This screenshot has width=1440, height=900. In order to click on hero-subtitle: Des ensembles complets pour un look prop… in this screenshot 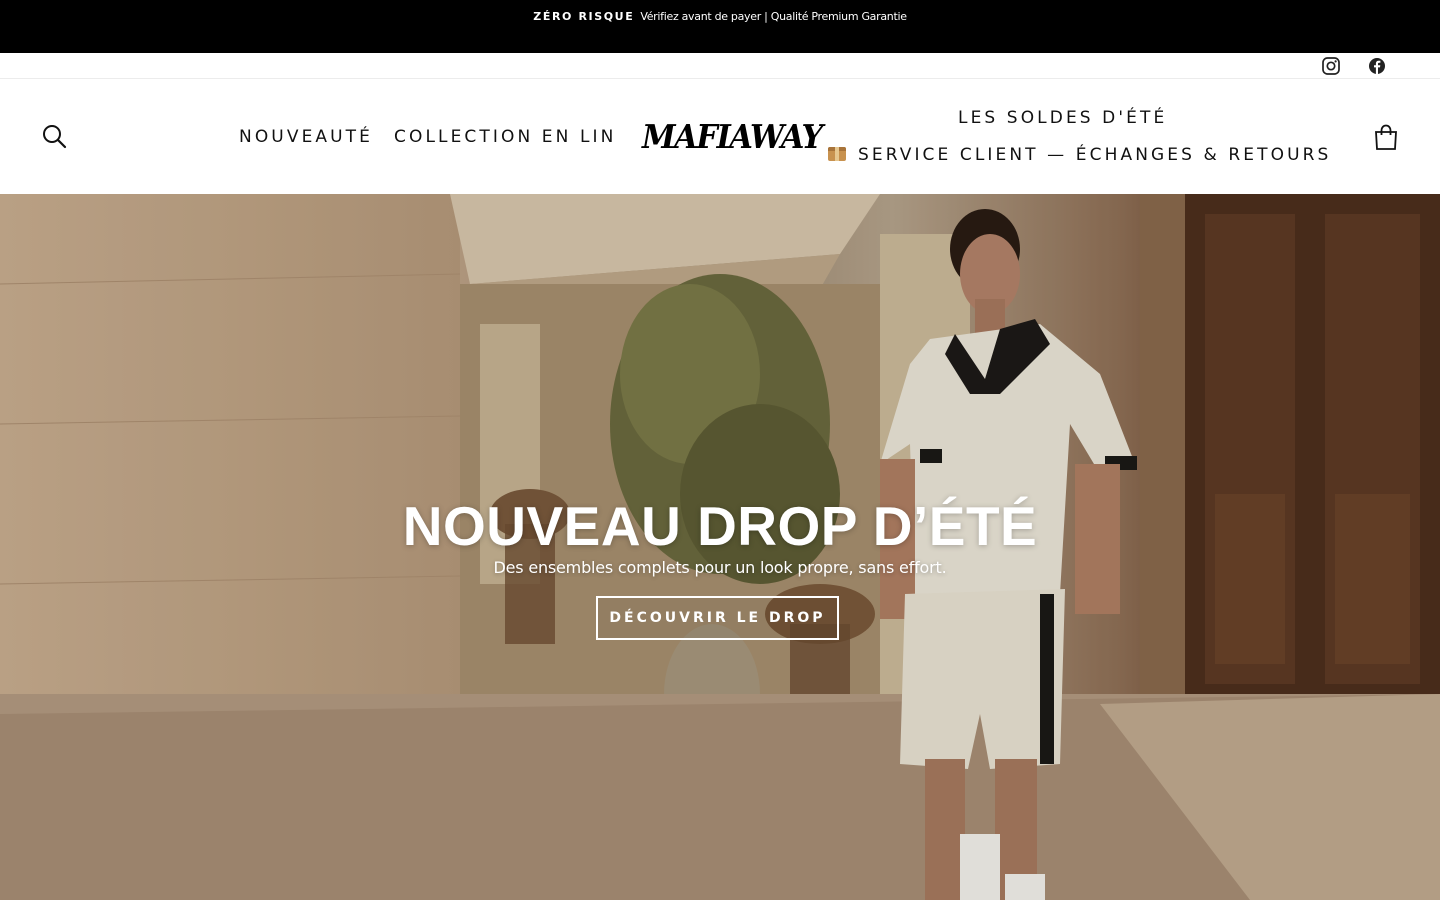, I will do `click(720, 567)`.